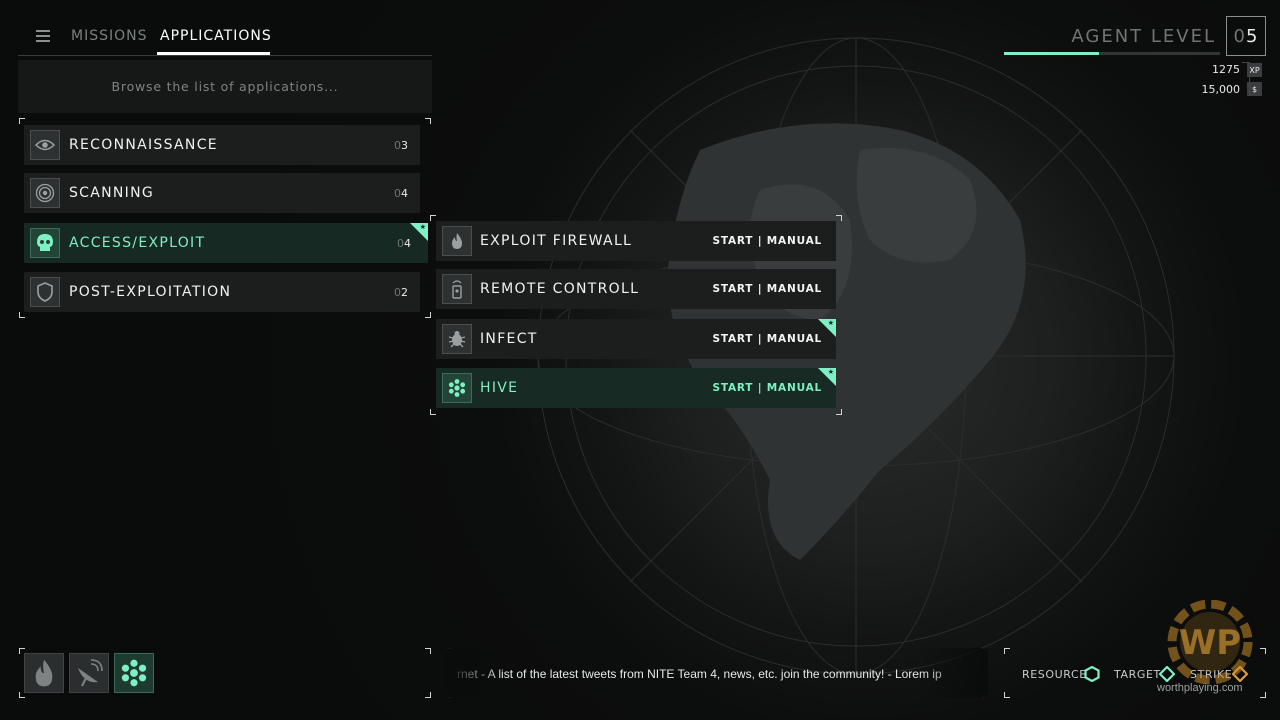 This screenshot has width=1280, height=720. I want to click on category-label: POST-EXPLOITATION, so click(150, 292).